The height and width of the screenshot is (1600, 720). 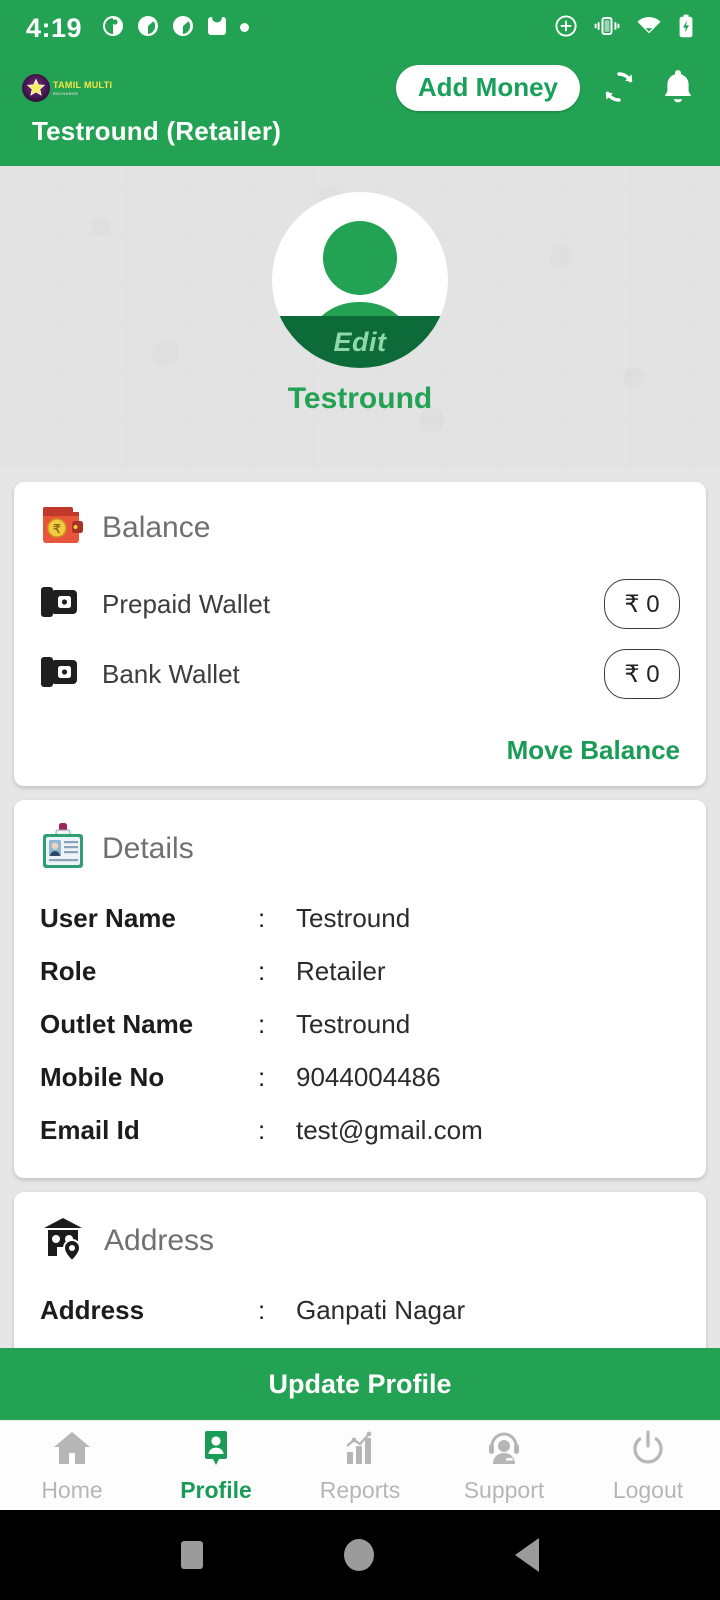 I want to click on address-card-header: Address, so click(x=360, y=1240).